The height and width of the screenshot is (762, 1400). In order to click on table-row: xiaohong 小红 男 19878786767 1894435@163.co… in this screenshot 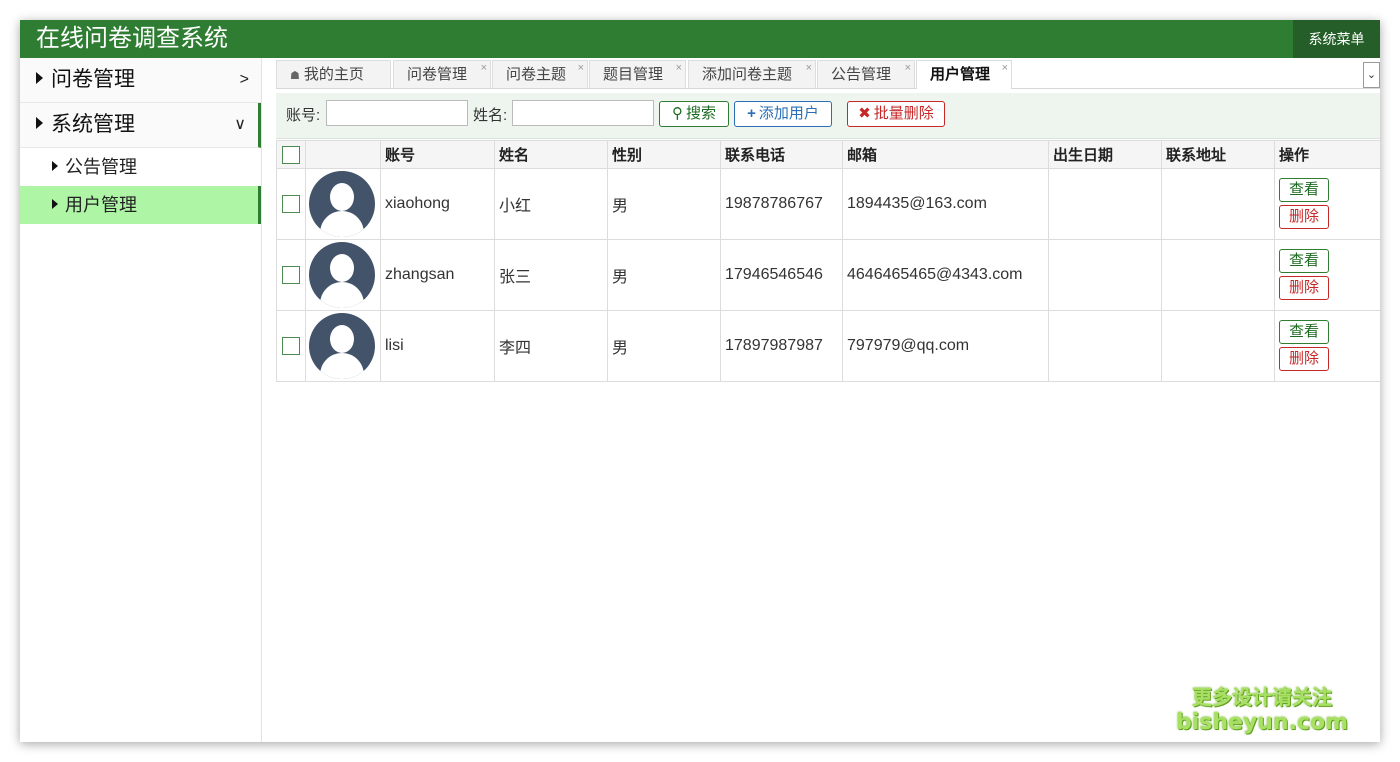, I will do `click(828, 204)`.